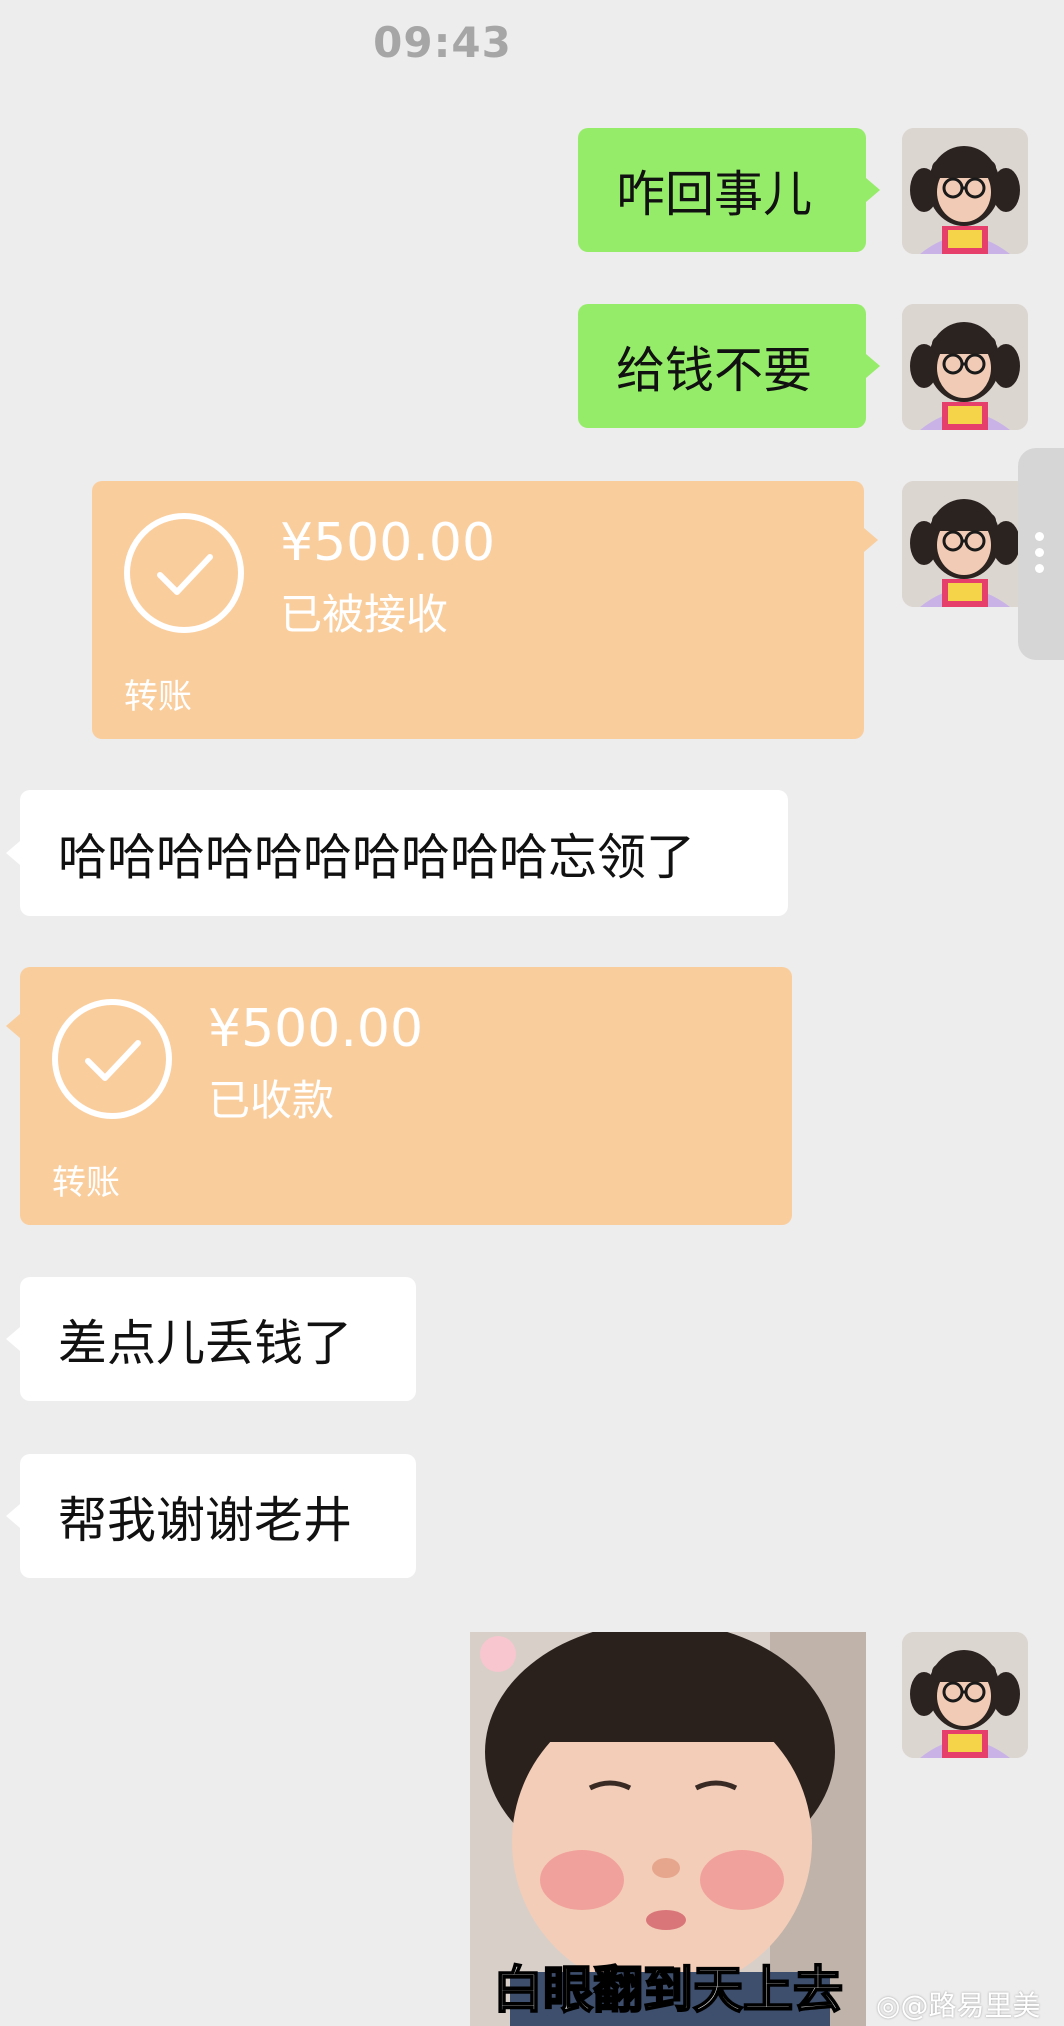  What do you see at coordinates (888, 2005) in the screenshot?
I see `weibo-logo: ◎` at bounding box center [888, 2005].